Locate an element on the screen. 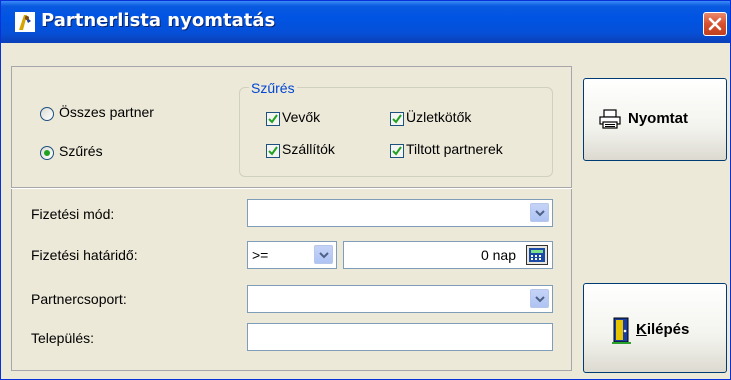 Image resolution: width=731 pixels, height=380 pixels. print-button-label: Nyomtat is located at coordinates (658, 118).